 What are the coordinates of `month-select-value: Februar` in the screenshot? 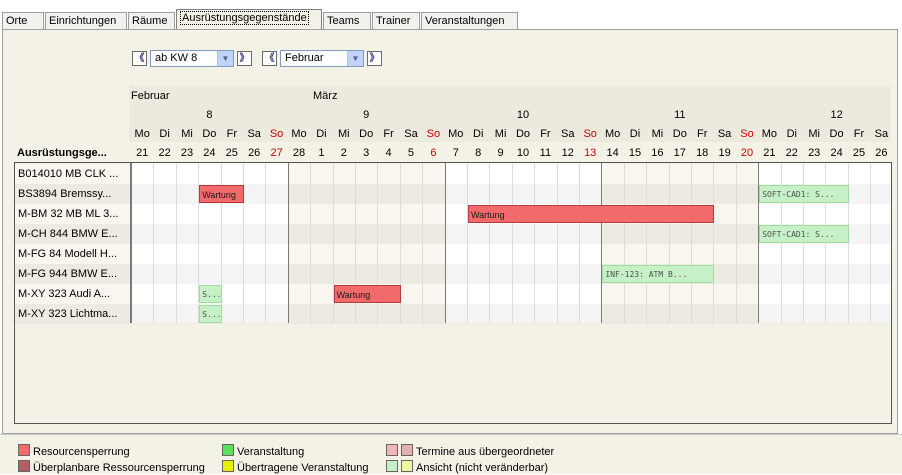 It's located at (304, 58).